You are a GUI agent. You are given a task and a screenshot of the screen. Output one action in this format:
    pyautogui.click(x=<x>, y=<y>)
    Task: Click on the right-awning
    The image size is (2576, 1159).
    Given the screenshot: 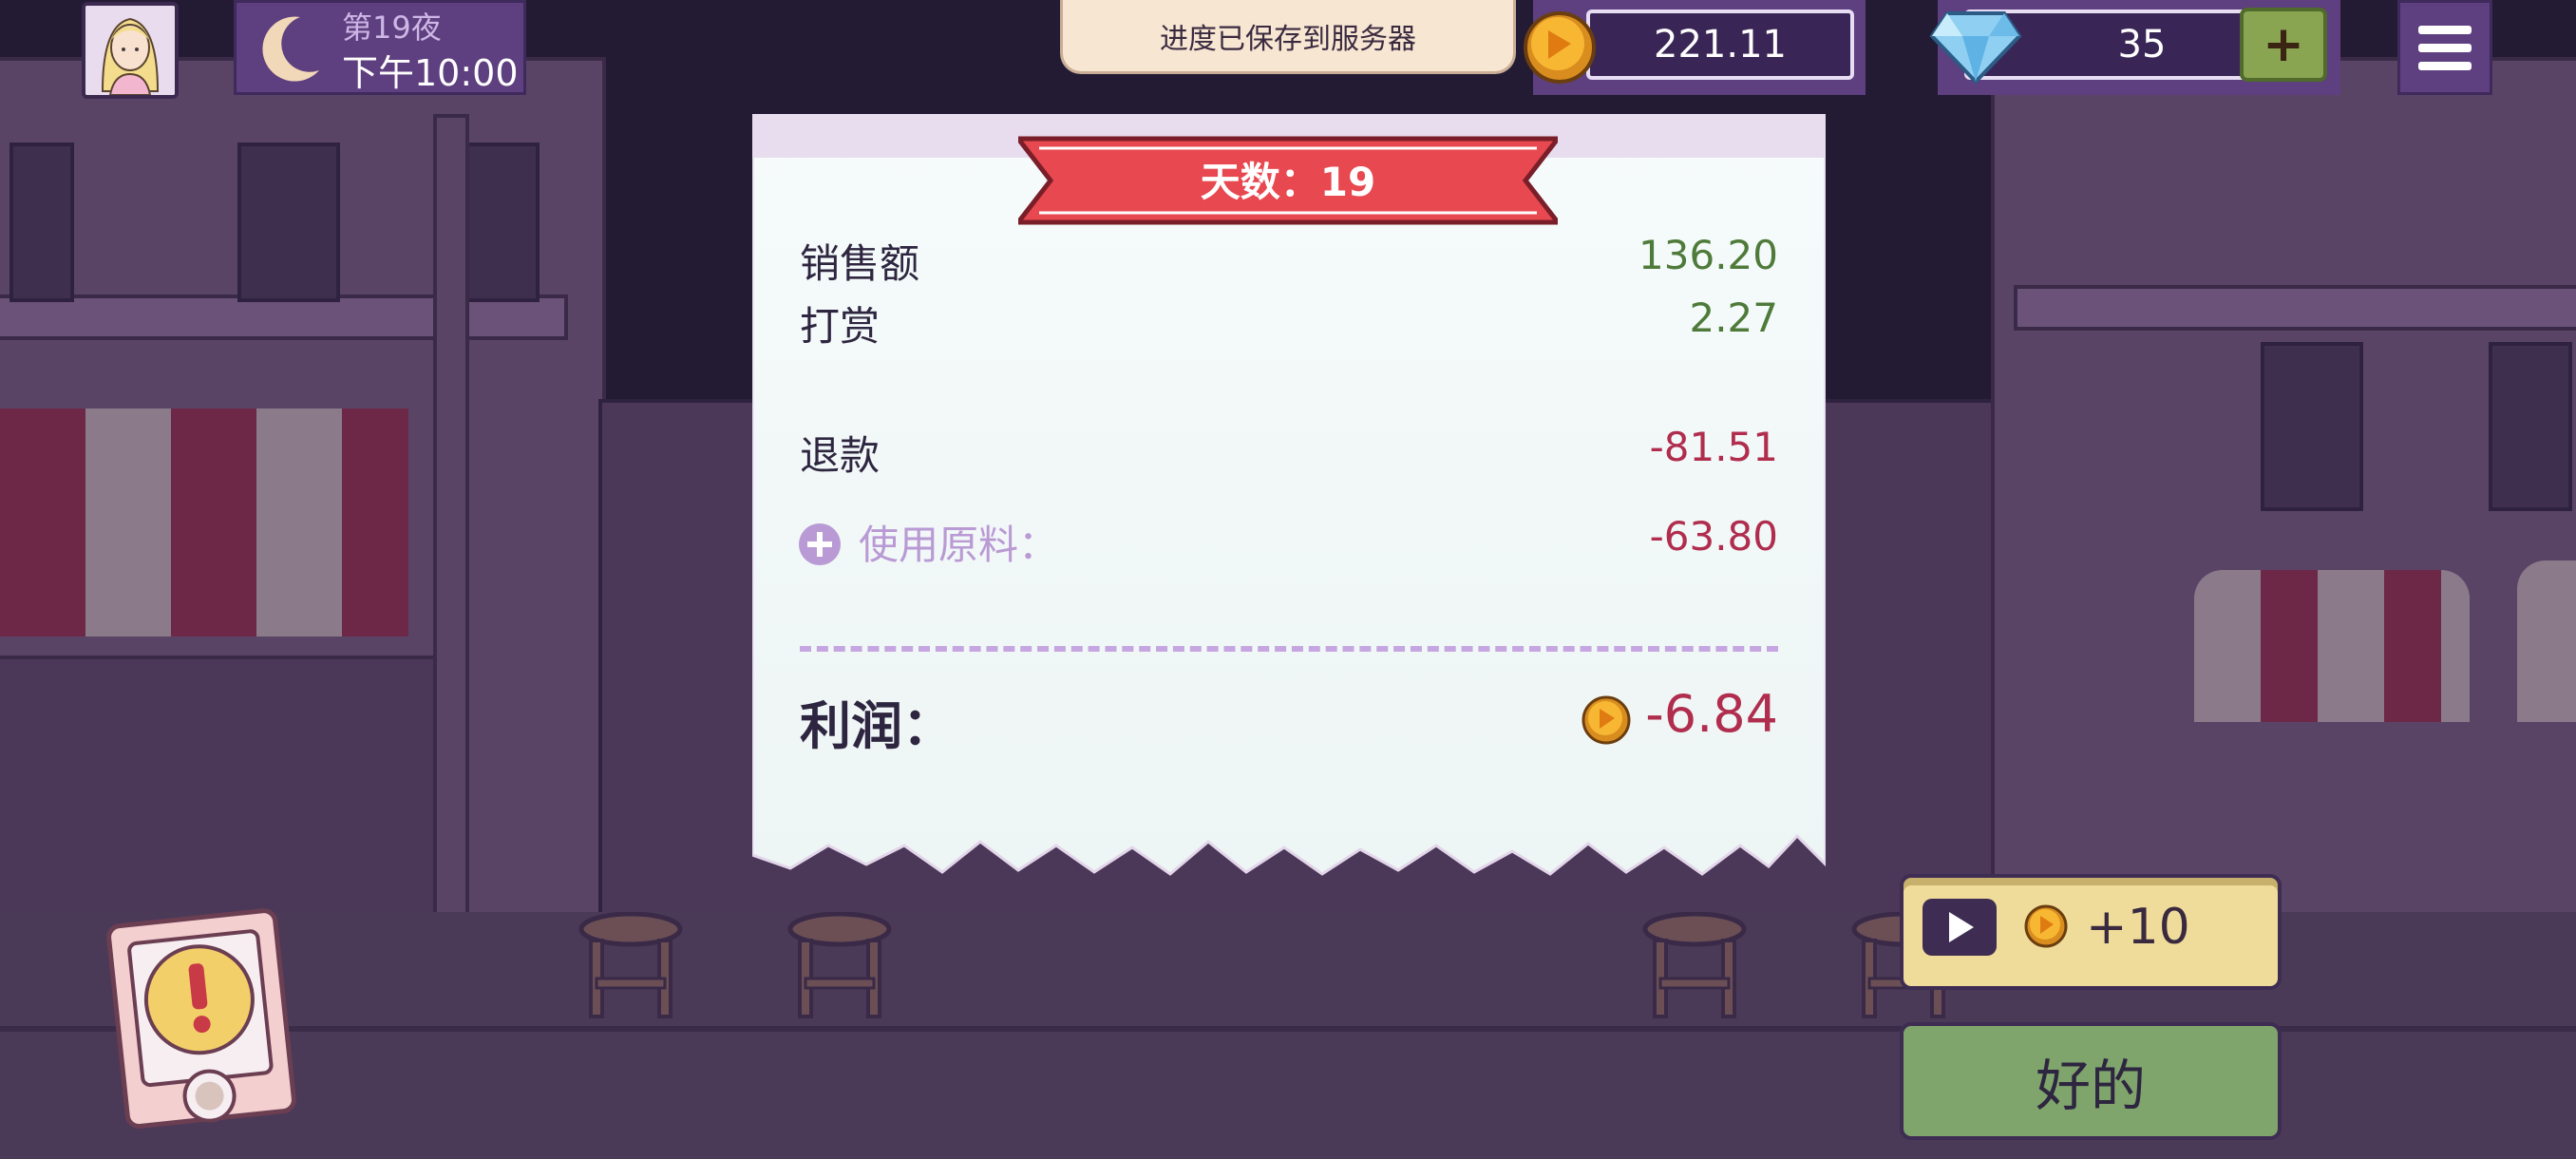 What is the action you would take?
    pyautogui.click(x=2332, y=646)
    